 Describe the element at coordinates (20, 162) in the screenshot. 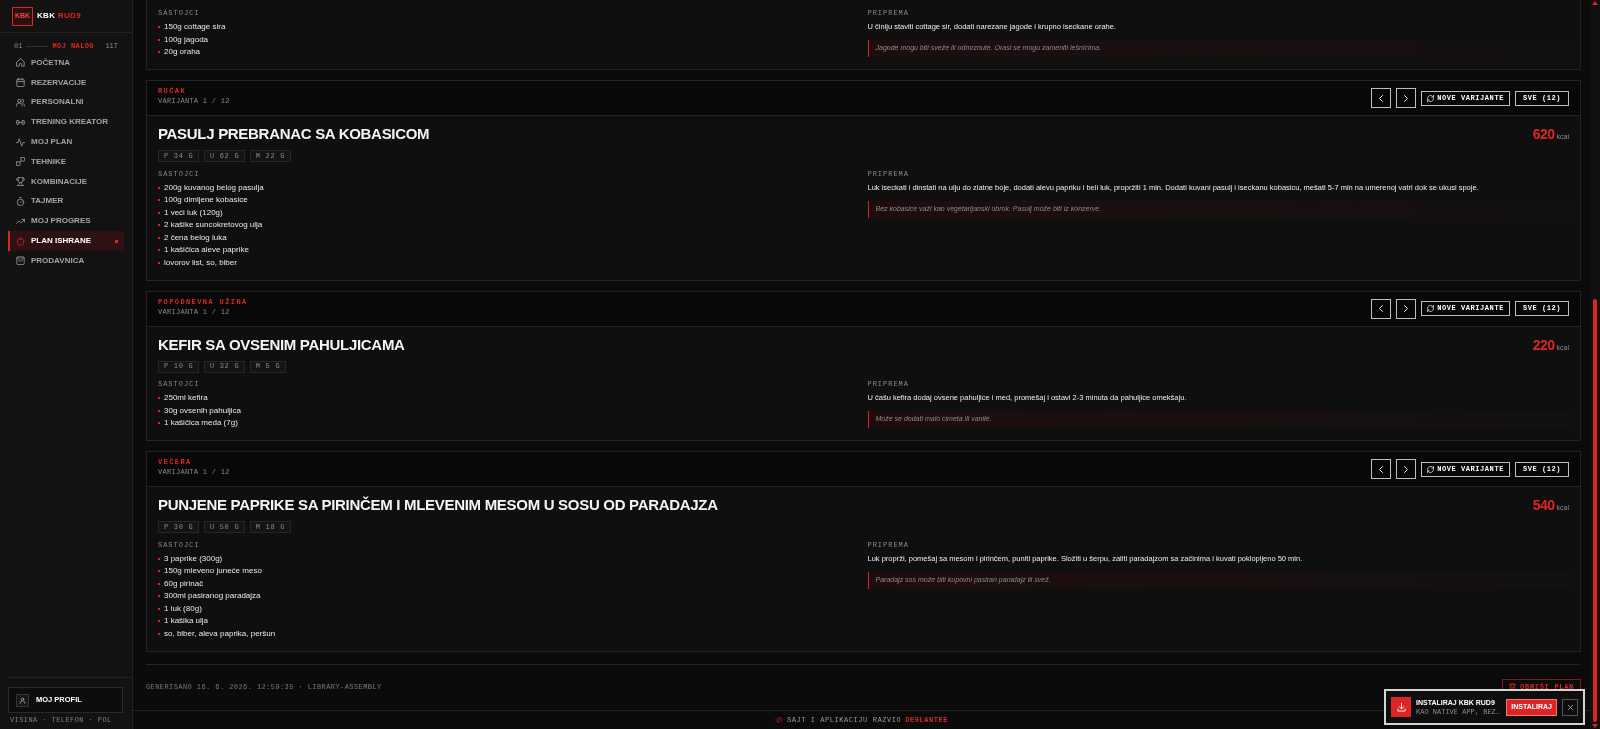

I see `linked-squares-icon` at that location.